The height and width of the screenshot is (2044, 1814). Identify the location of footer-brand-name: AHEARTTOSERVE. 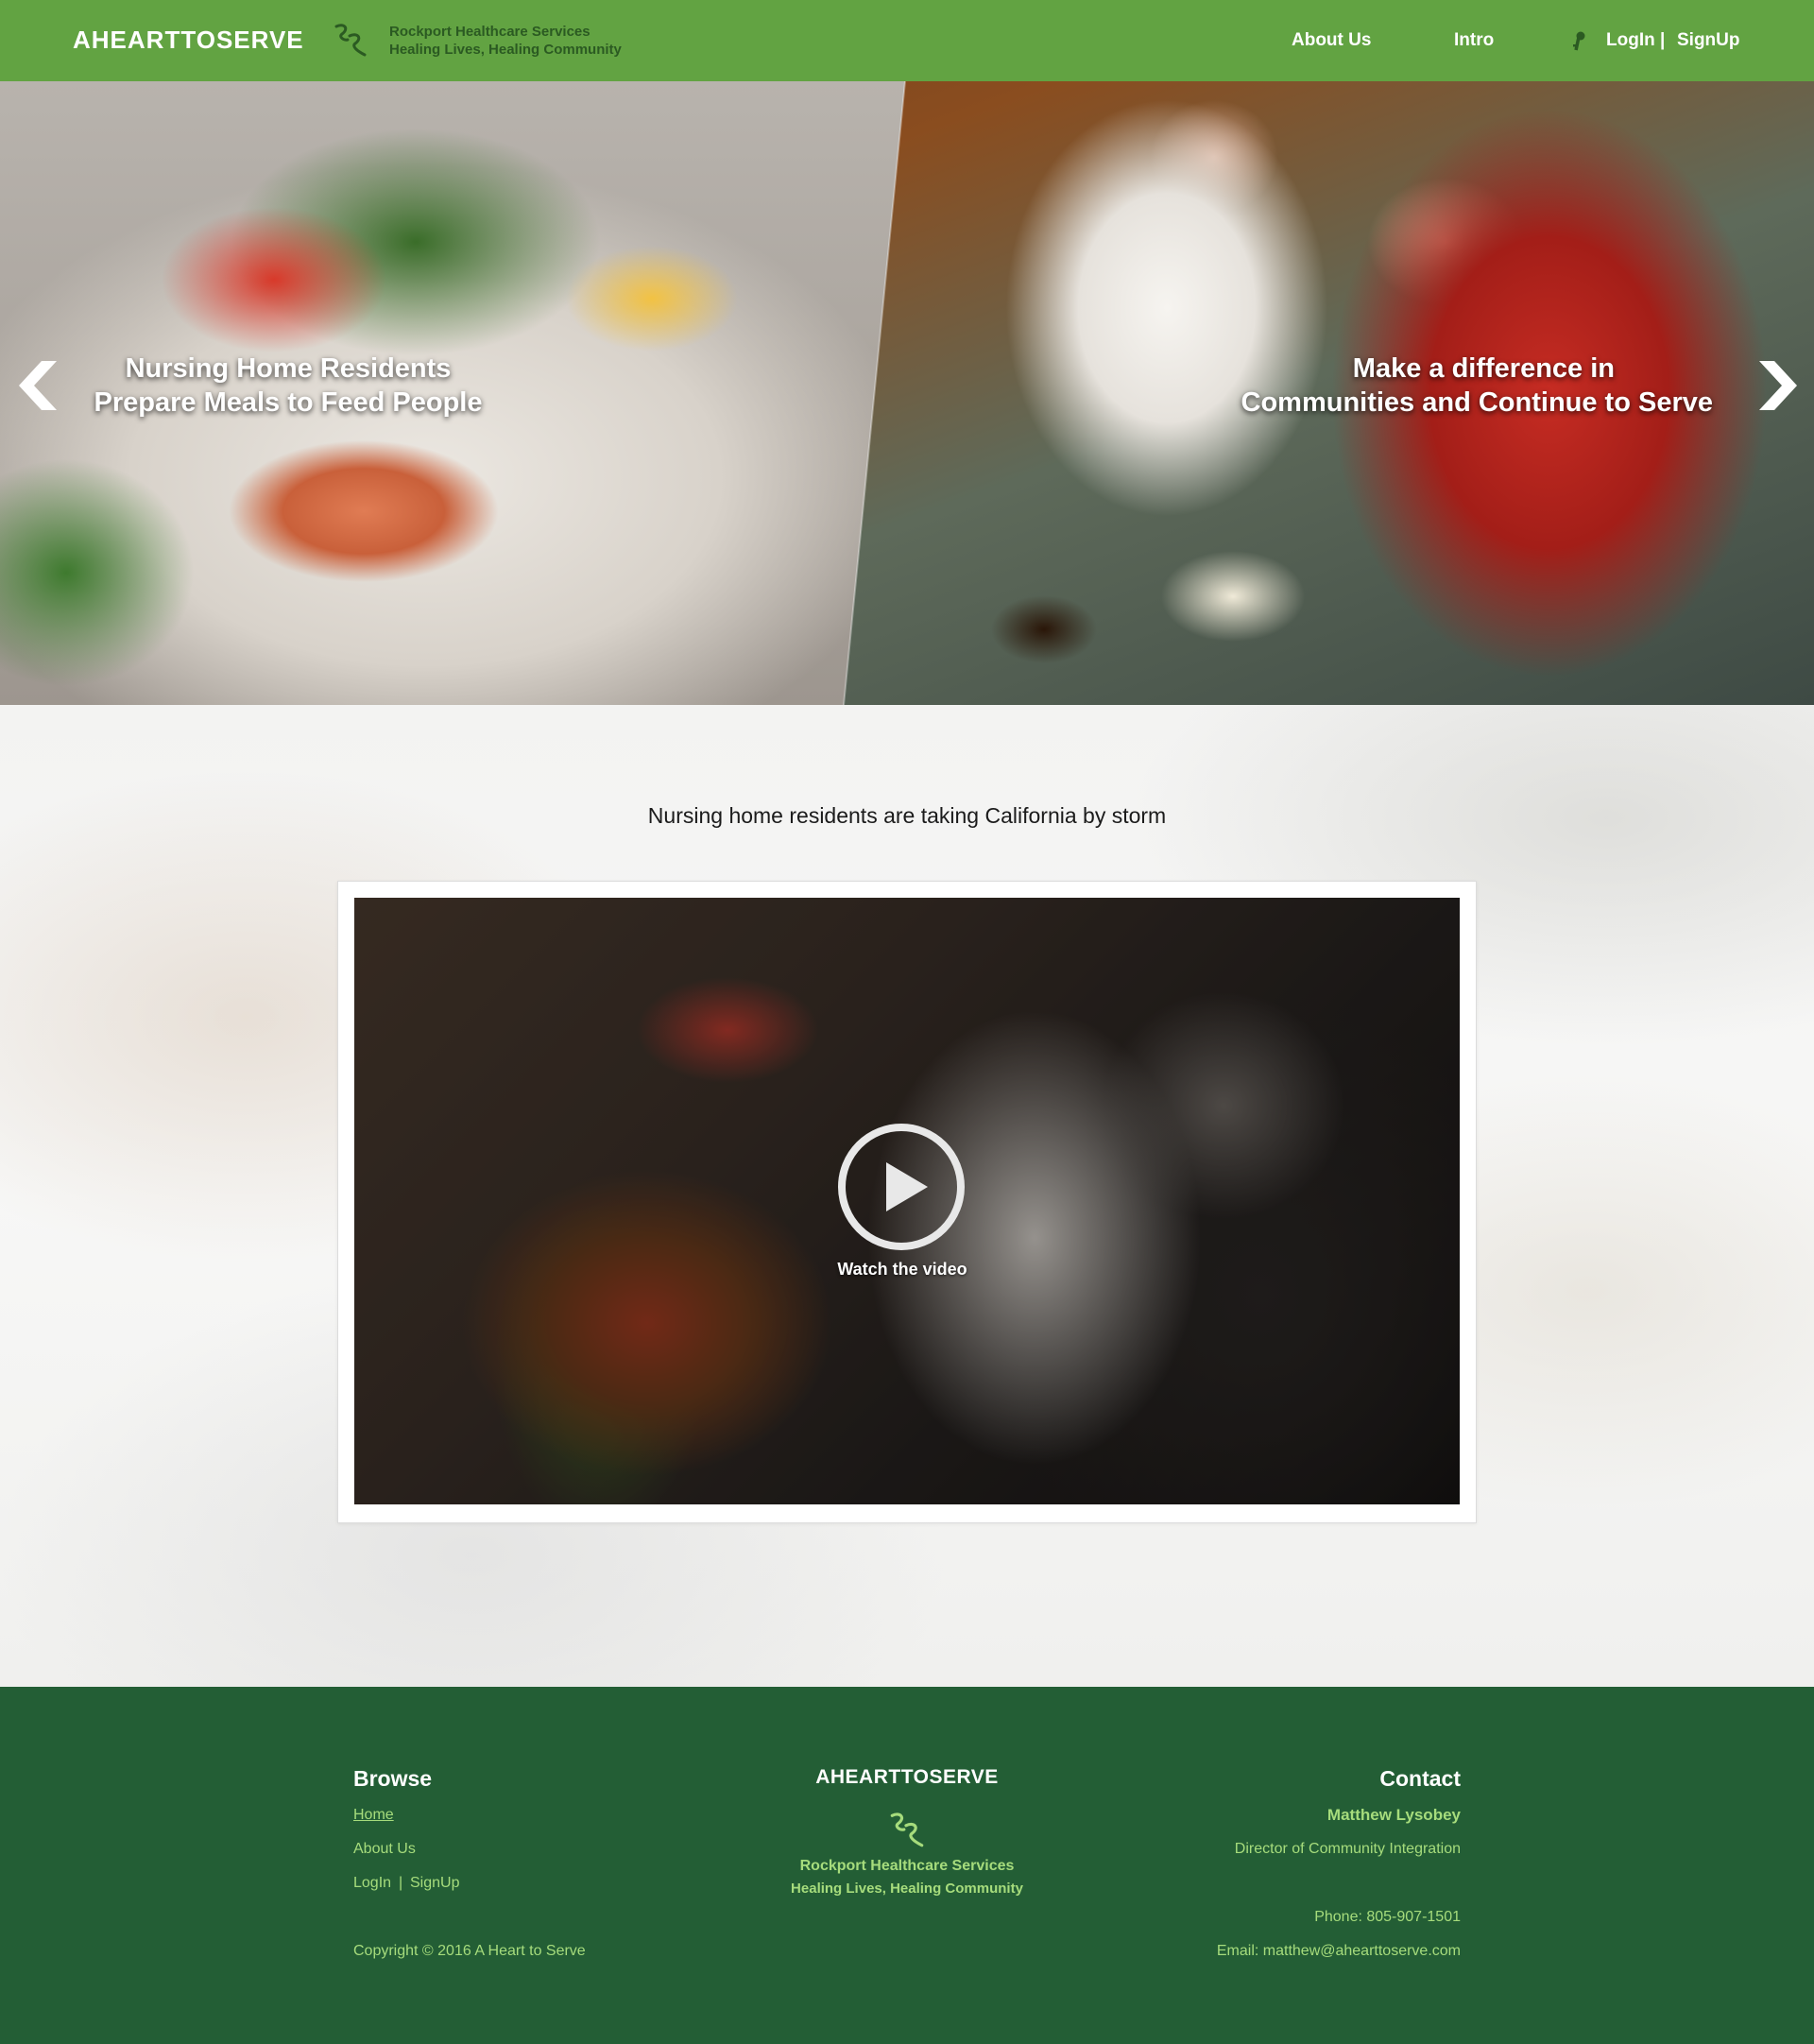
(907, 1777).